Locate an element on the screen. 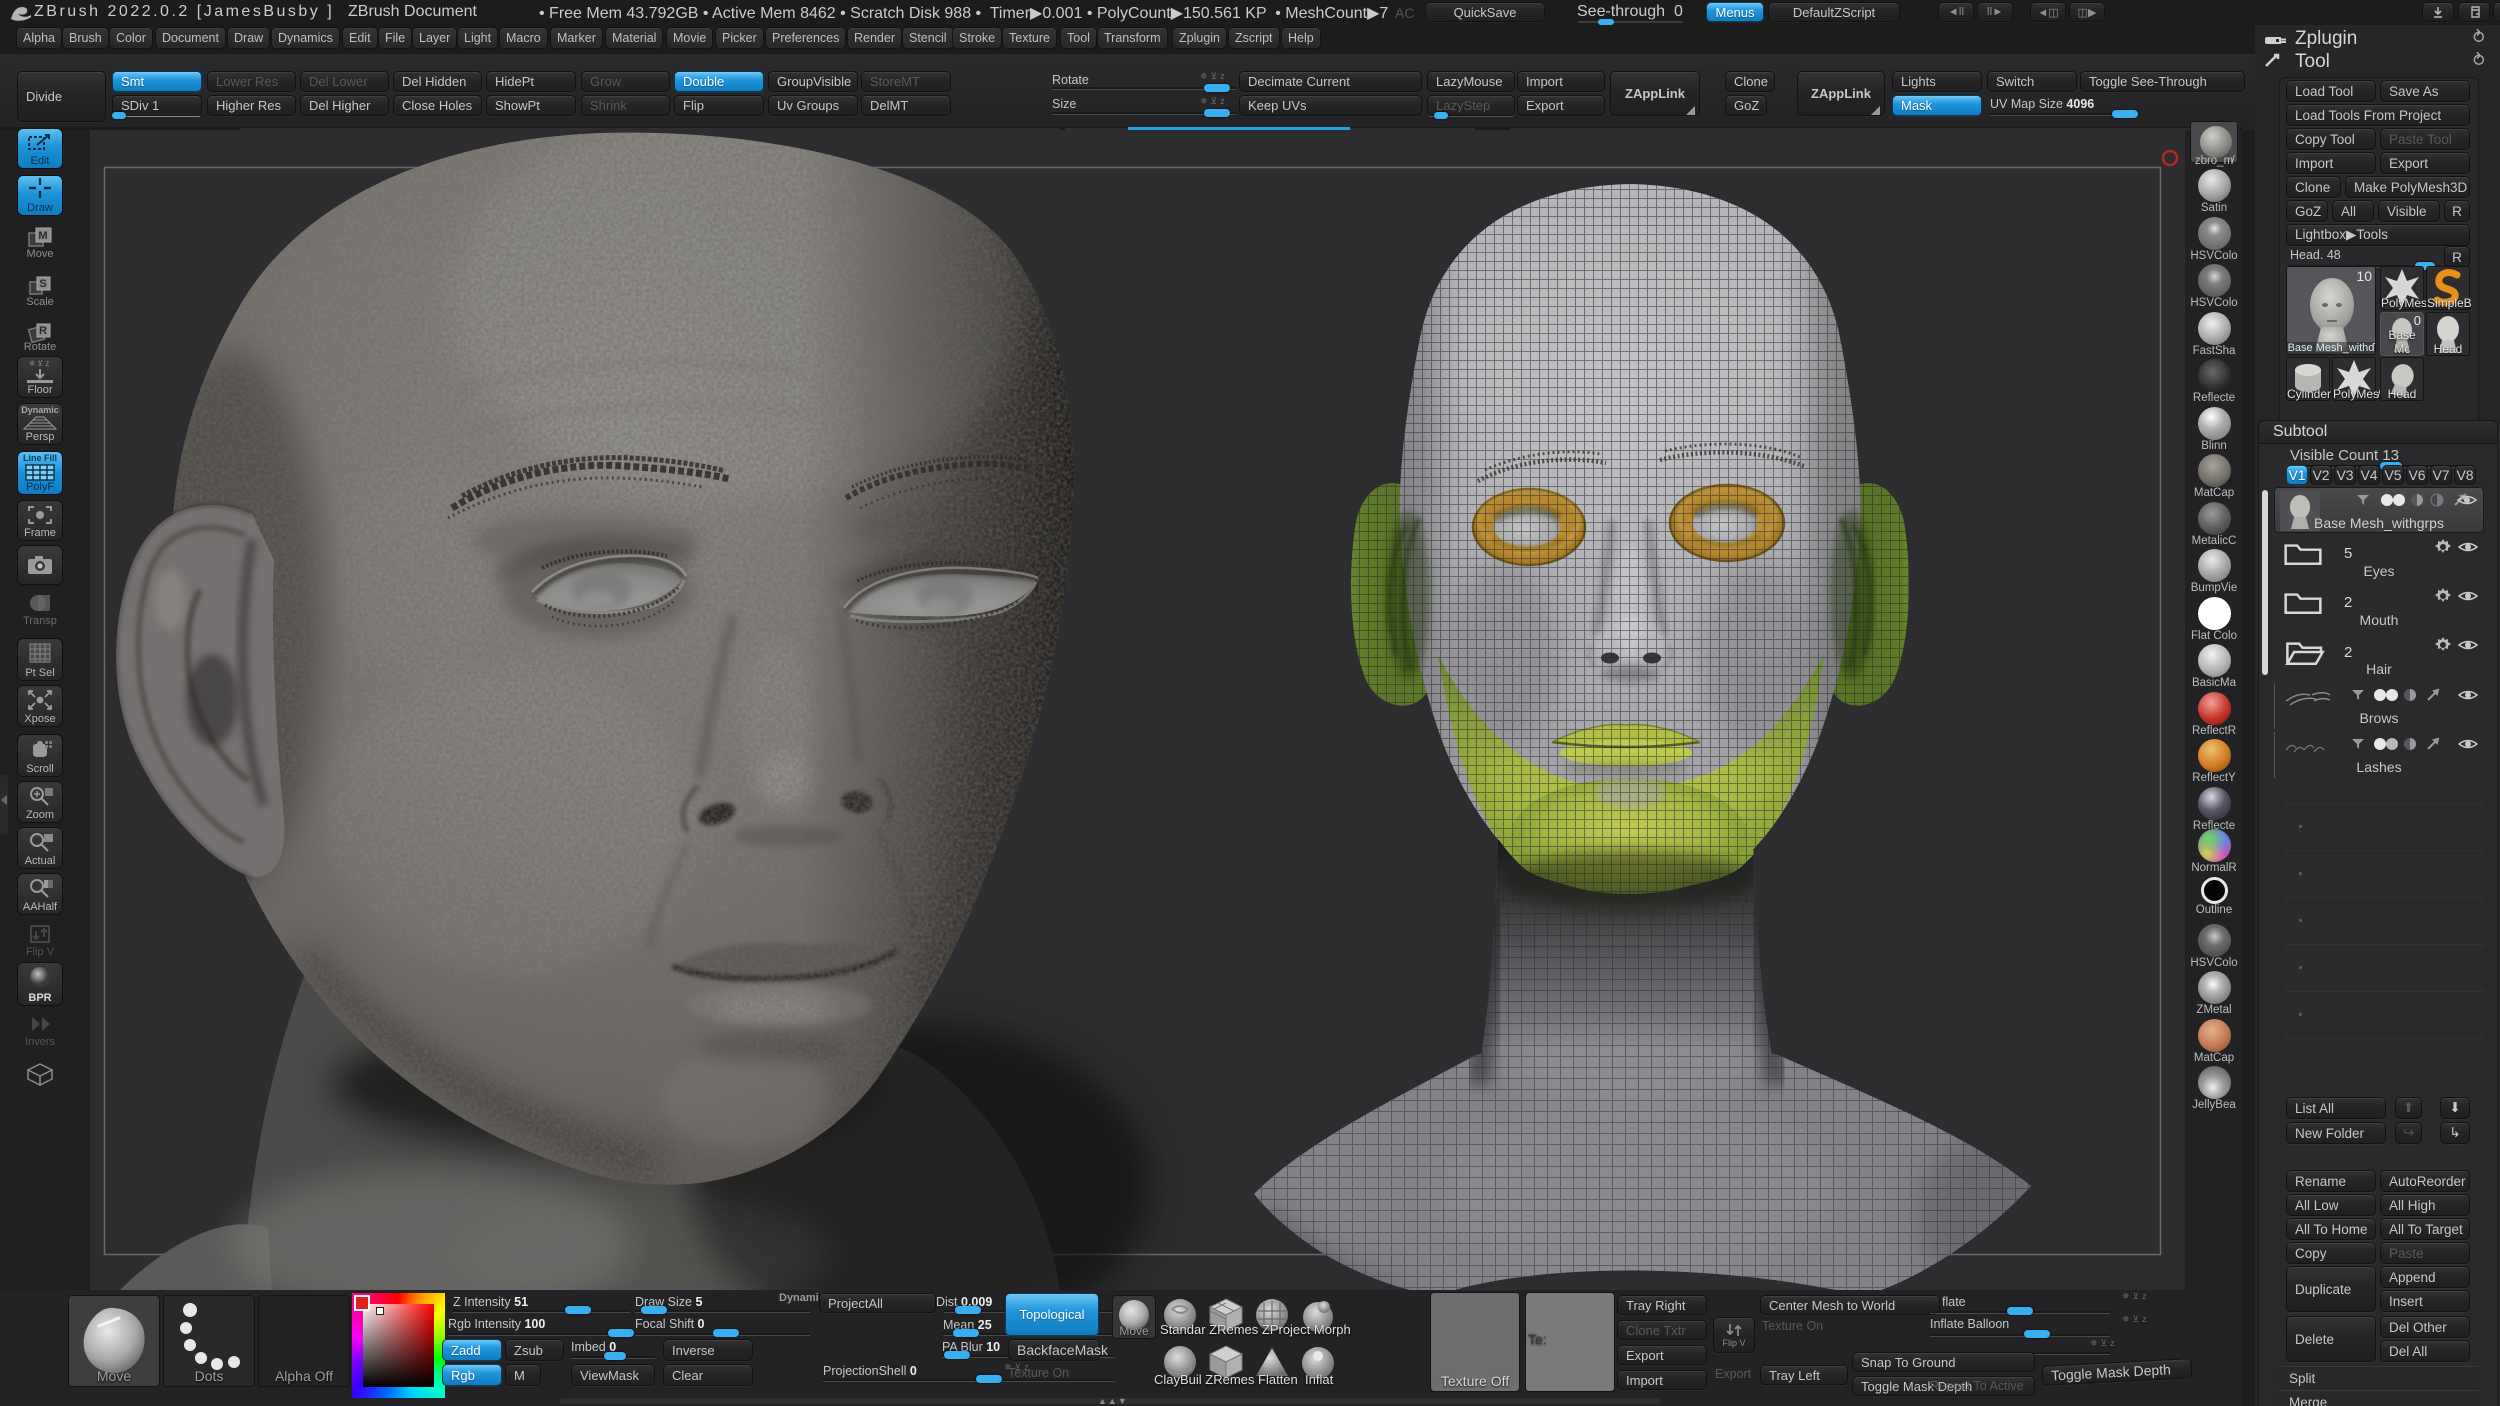 This screenshot has width=2500, height=1406. svg-text: M is located at coordinates (42, 236).